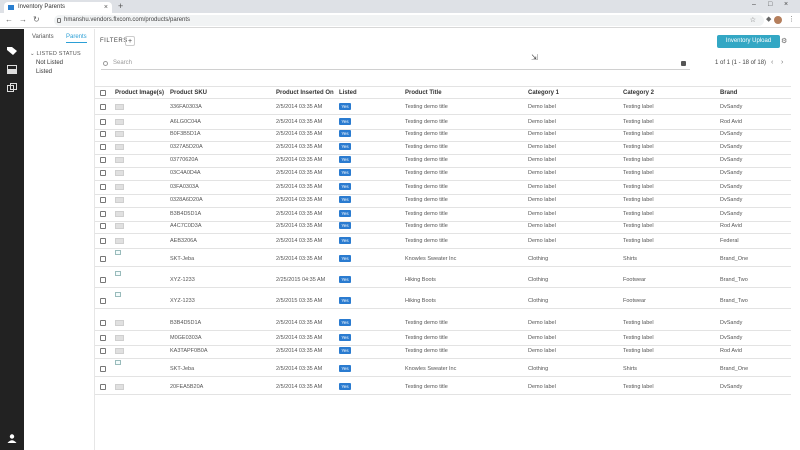 The image size is (800, 450). Describe the element at coordinates (186, 338) in the screenshot. I see `cell-sku: M0GE0303A` at that location.